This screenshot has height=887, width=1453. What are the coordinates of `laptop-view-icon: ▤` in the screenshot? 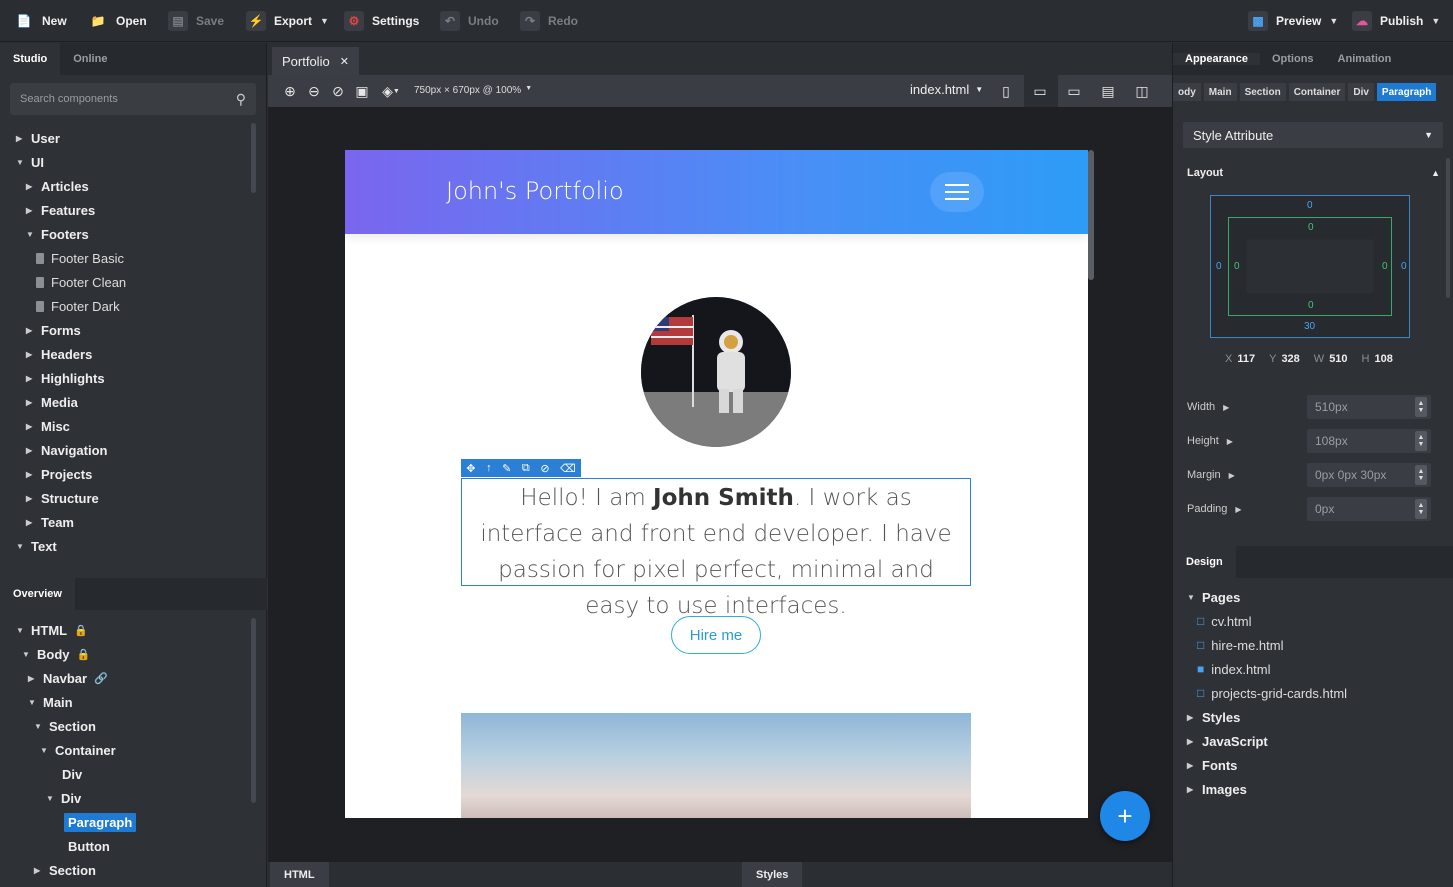 It's located at (1108, 91).